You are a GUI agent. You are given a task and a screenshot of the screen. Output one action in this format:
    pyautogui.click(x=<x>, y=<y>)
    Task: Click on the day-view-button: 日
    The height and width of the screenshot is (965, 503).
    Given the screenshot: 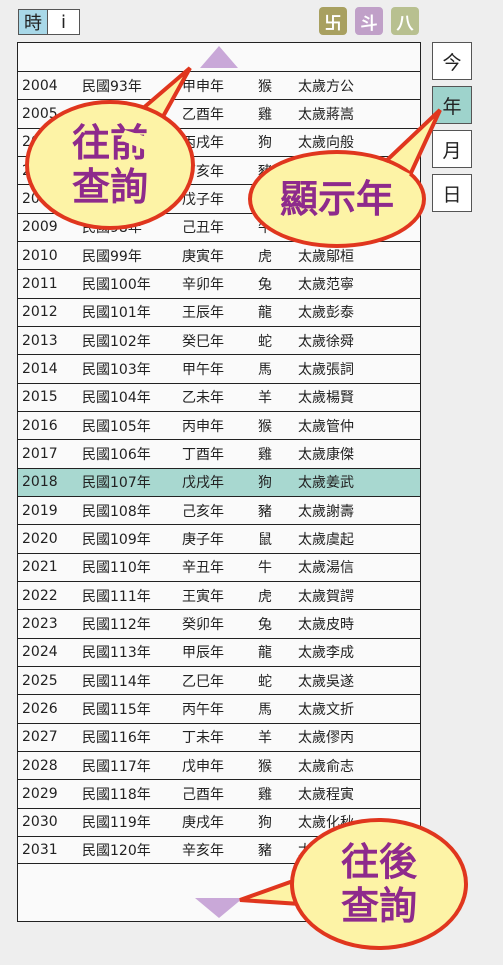 What is the action you would take?
    pyautogui.click(x=452, y=193)
    